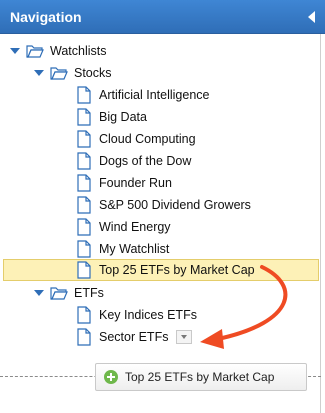  I want to click on tree-node-etfs: ETFs, so click(69, 293).